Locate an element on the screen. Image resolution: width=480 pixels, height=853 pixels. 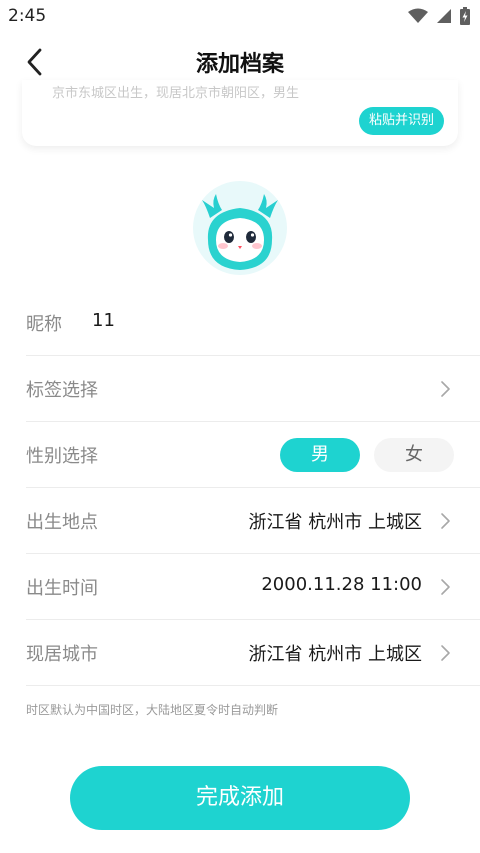
battery-charging-icon is located at coordinates (465, 16).